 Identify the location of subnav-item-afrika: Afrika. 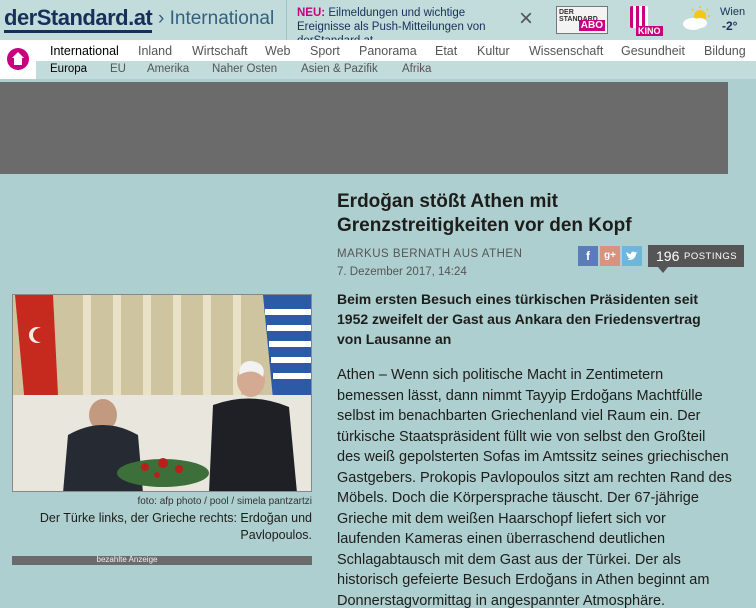
(416, 69).